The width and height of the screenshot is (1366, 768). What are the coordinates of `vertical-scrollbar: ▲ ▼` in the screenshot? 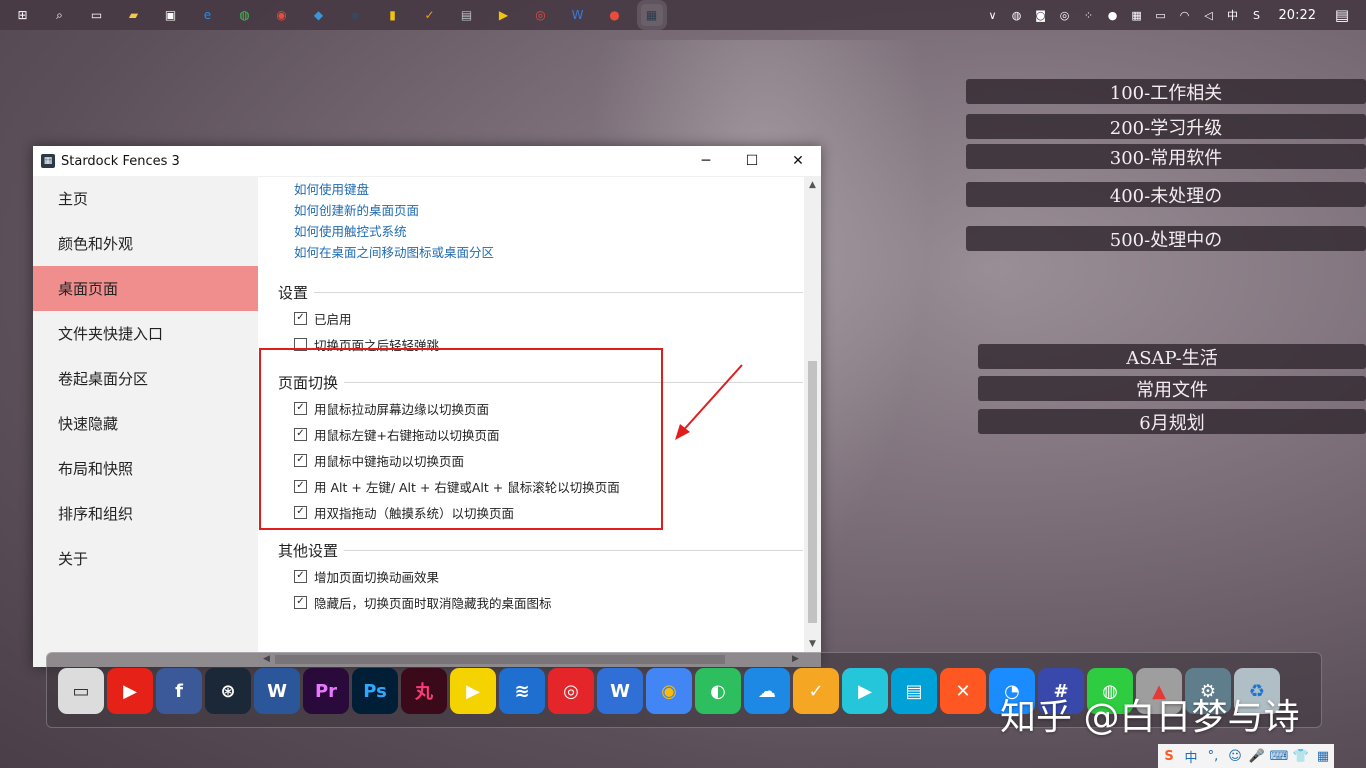 It's located at (812, 414).